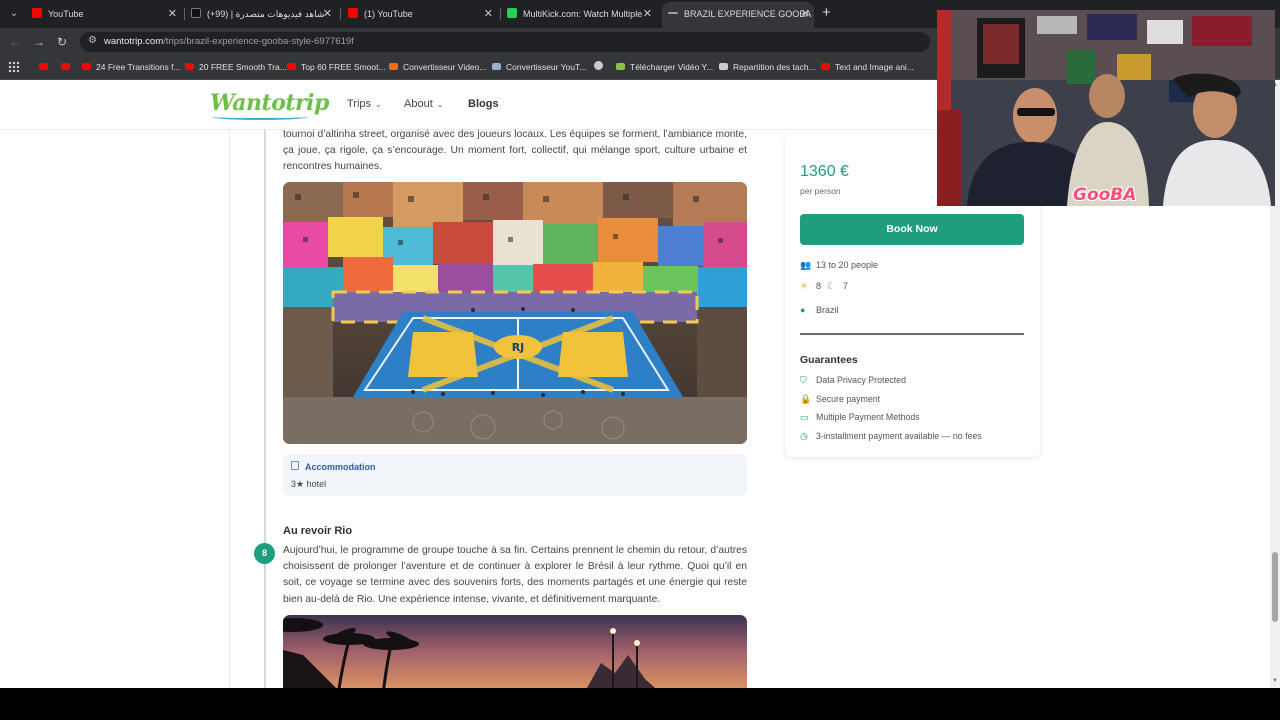 This screenshot has width=1280, height=720. What do you see at coordinates (229, 409) in the screenshot?
I see `content-border` at bounding box center [229, 409].